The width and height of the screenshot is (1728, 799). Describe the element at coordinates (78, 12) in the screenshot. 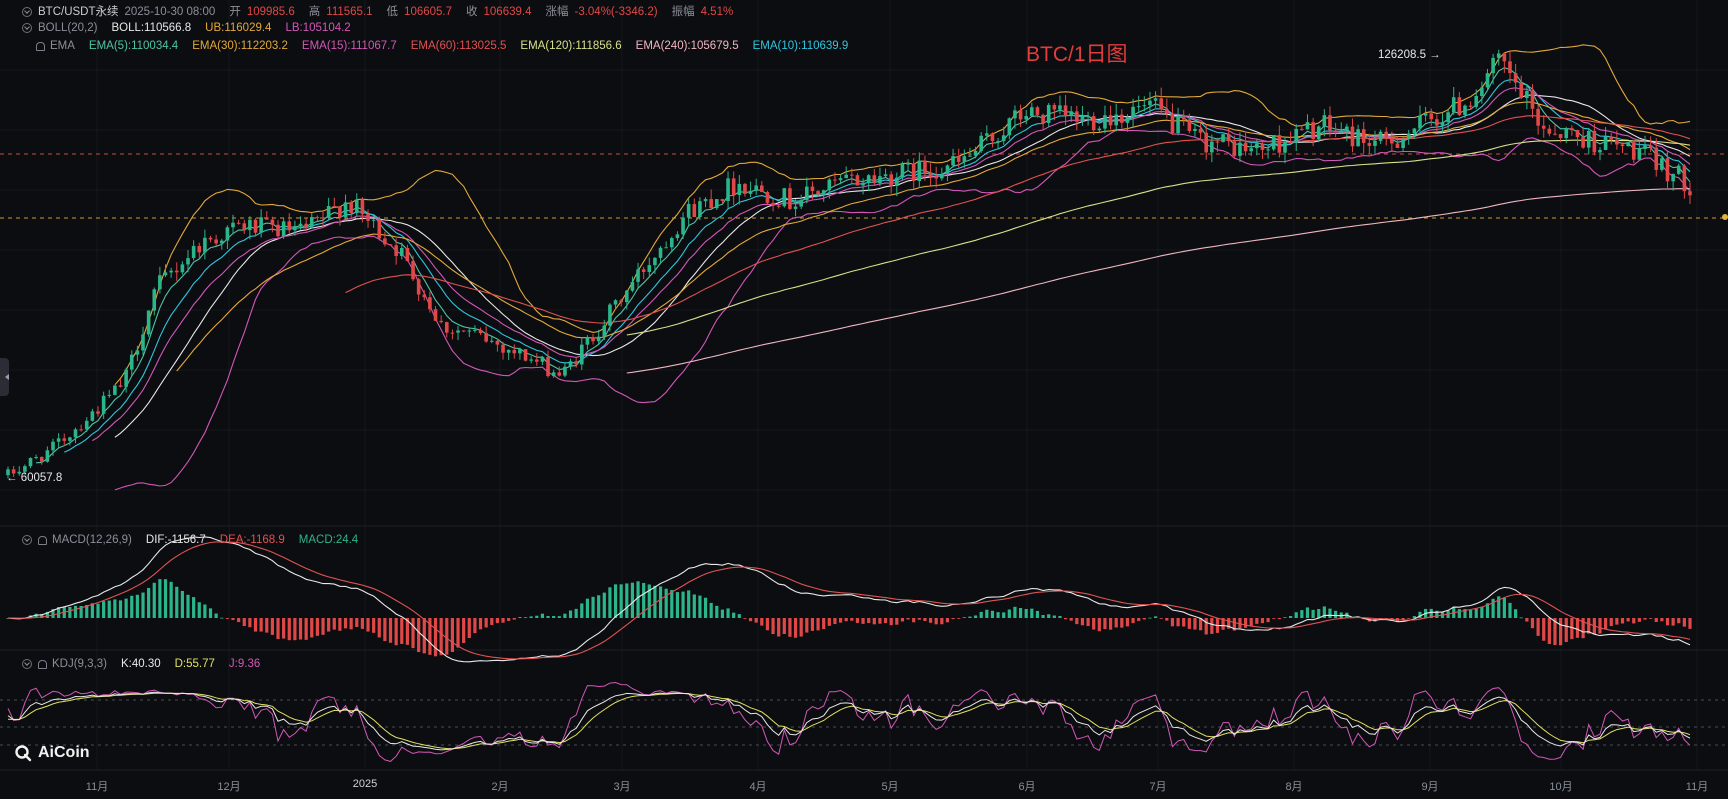

I see `symbol-label: BTC/USDT永续` at that location.